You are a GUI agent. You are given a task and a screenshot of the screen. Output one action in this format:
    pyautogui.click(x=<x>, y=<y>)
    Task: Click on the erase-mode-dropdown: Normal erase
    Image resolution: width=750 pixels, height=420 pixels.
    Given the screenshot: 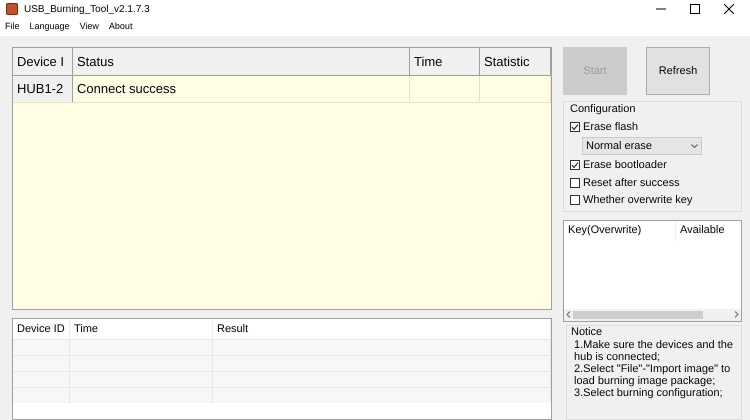 What is the action you would take?
    pyautogui.click(x=642, y=146)
    